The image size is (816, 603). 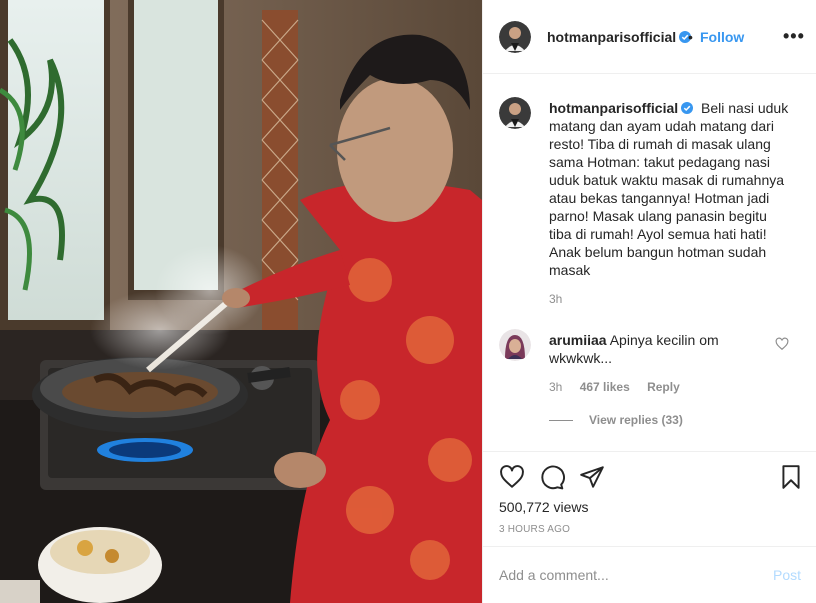 I want to click on post-header: hotmanparisofficial • Follow •••, so click(x=649, y=37).